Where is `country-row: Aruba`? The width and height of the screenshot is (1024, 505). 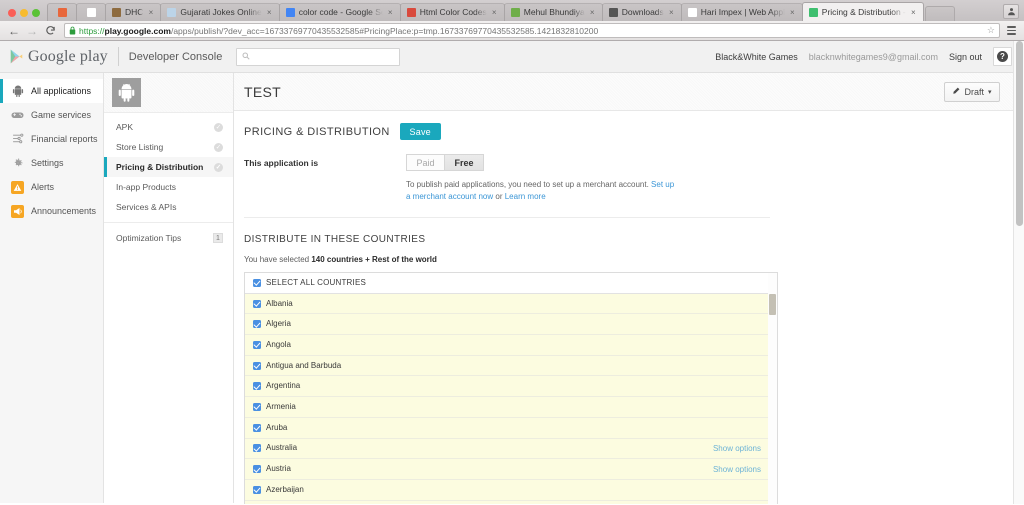 country-row: Aruba is located at coordinates (511, 428).